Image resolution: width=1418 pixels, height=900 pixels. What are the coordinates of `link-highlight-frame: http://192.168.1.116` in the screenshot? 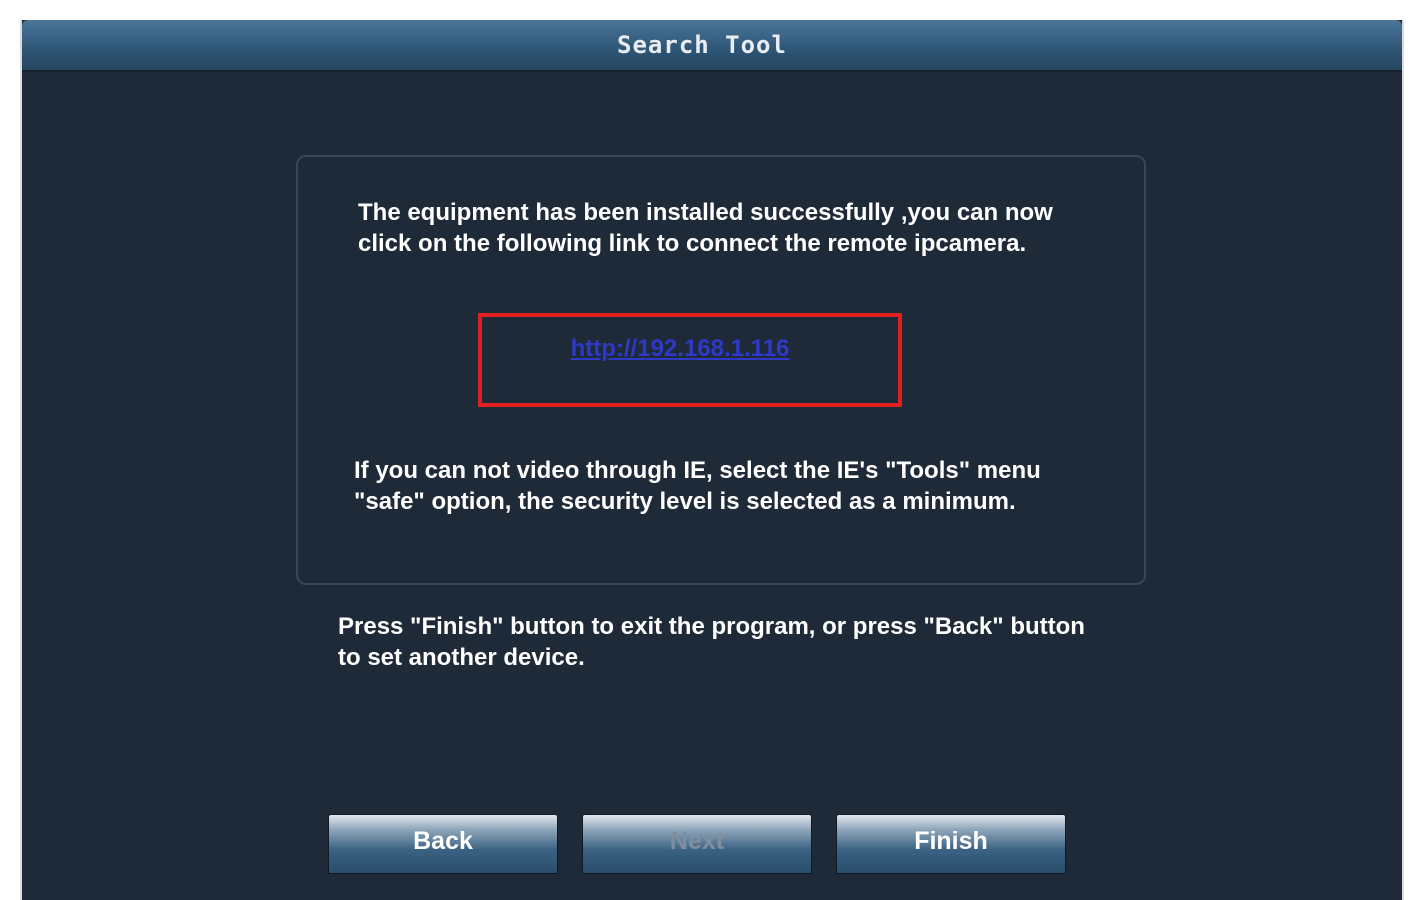 It's located at (690, 360).